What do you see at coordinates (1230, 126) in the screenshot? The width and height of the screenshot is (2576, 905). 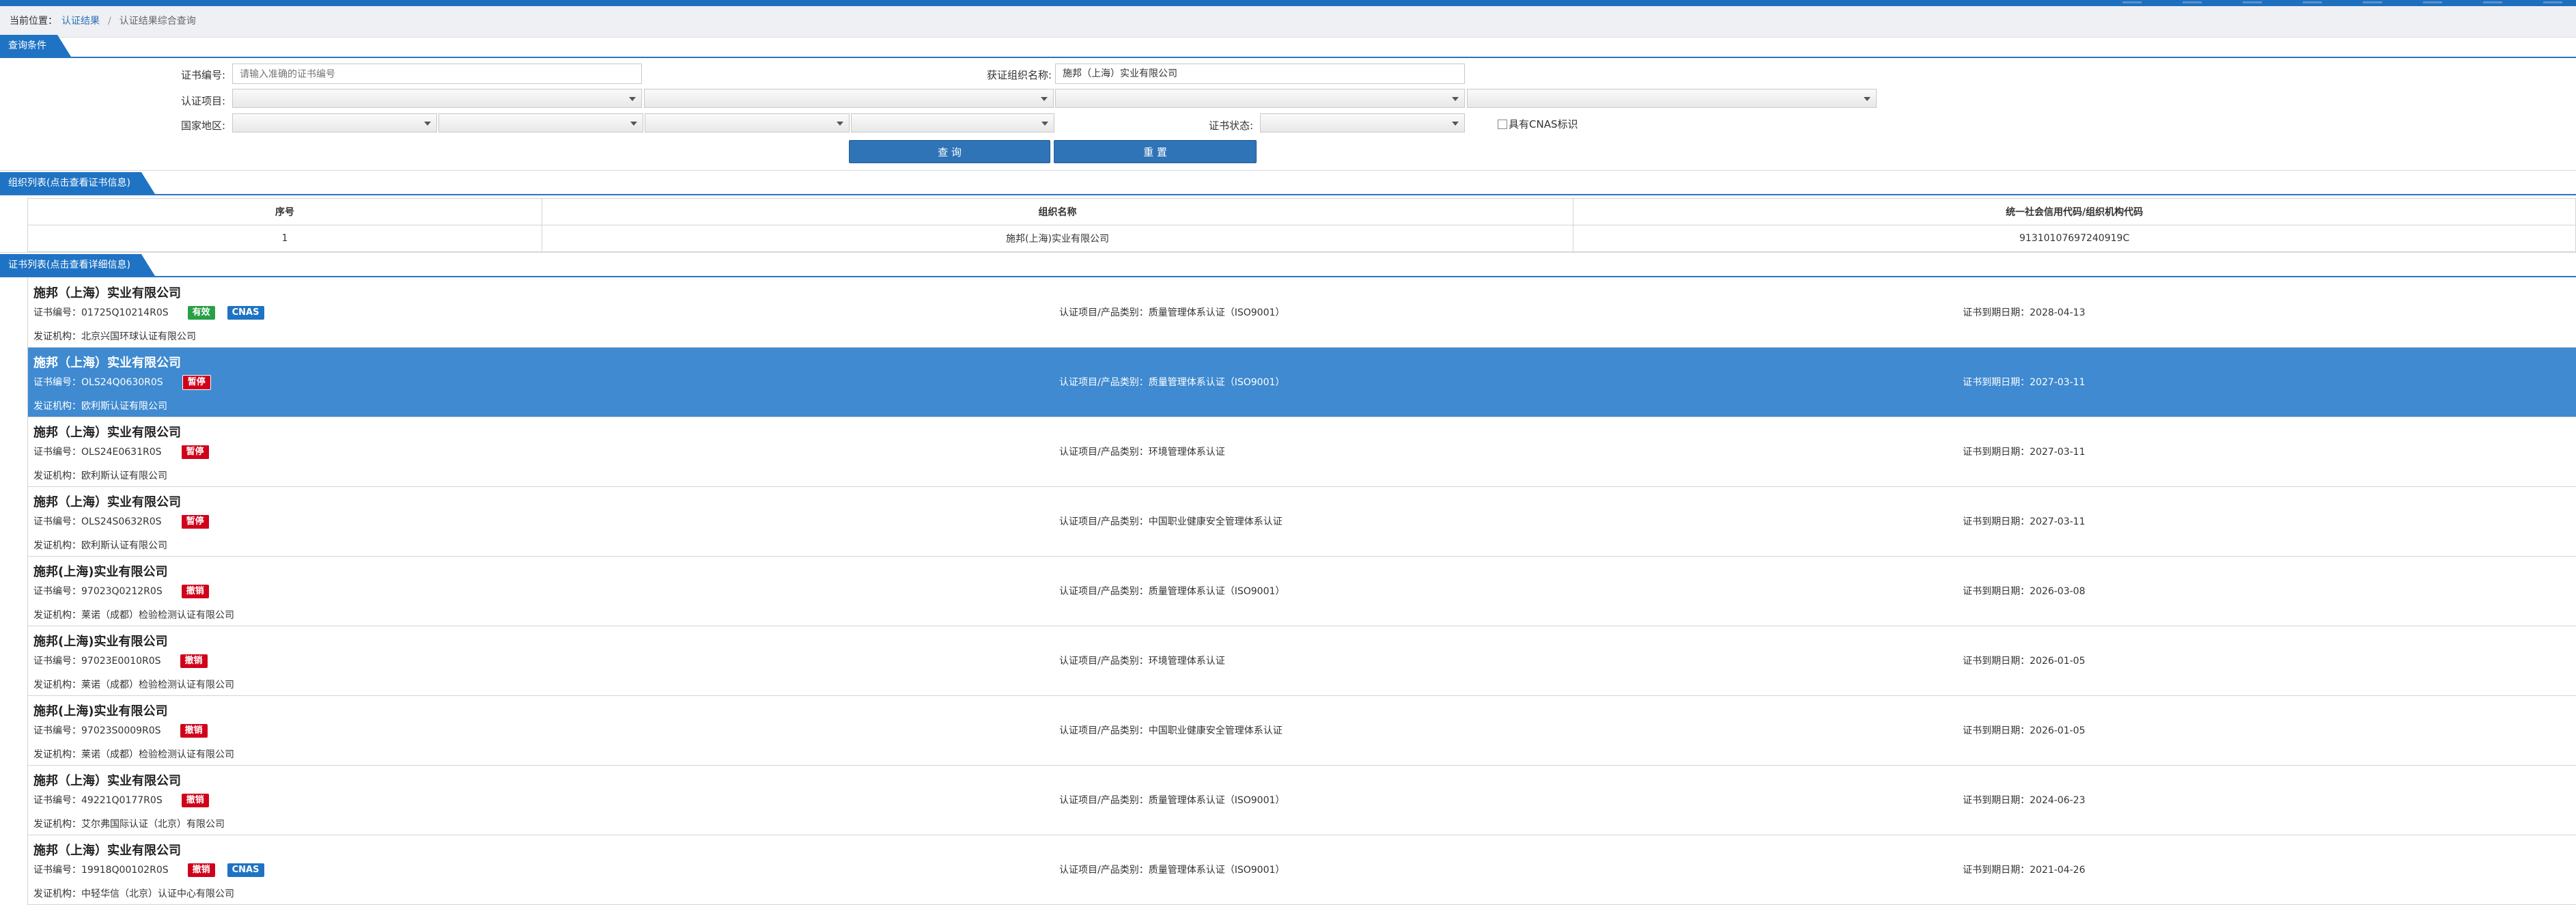 I see `status-label: 证书状态:` at bounding box center [1230, 126].